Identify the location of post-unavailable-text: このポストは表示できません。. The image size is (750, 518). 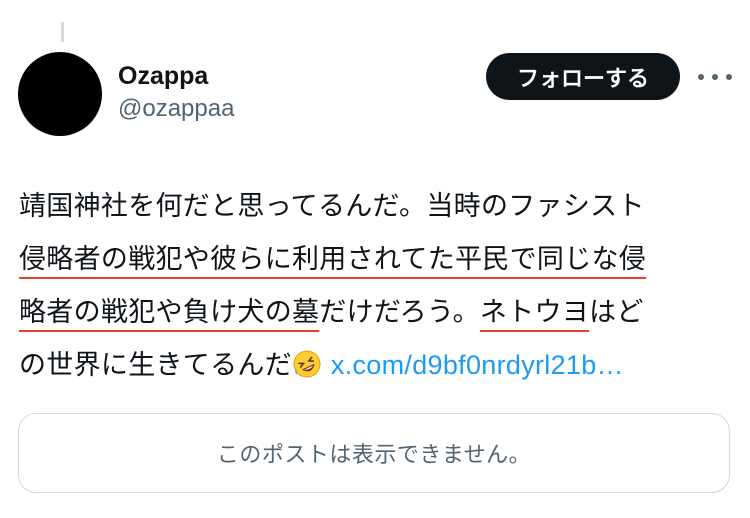
(374, 455).